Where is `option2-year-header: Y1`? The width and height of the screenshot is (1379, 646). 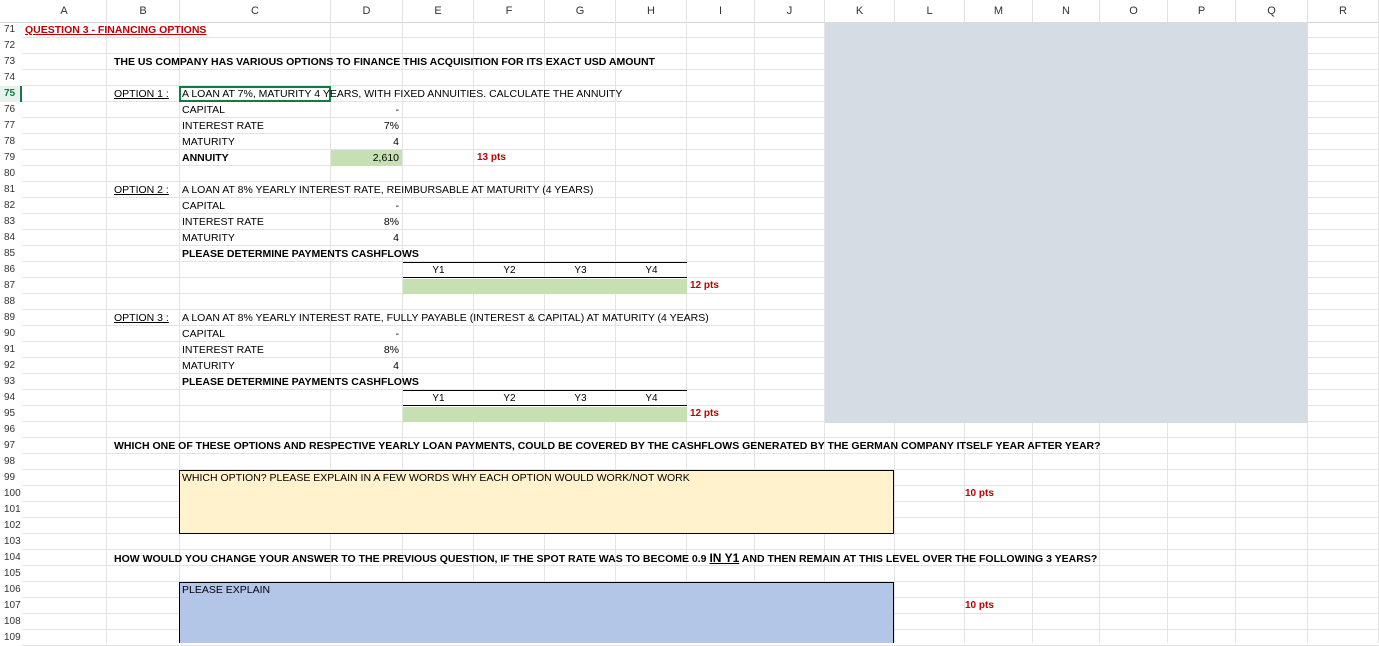
option2-year-header: Y1 is located at coordinates (438, 270).